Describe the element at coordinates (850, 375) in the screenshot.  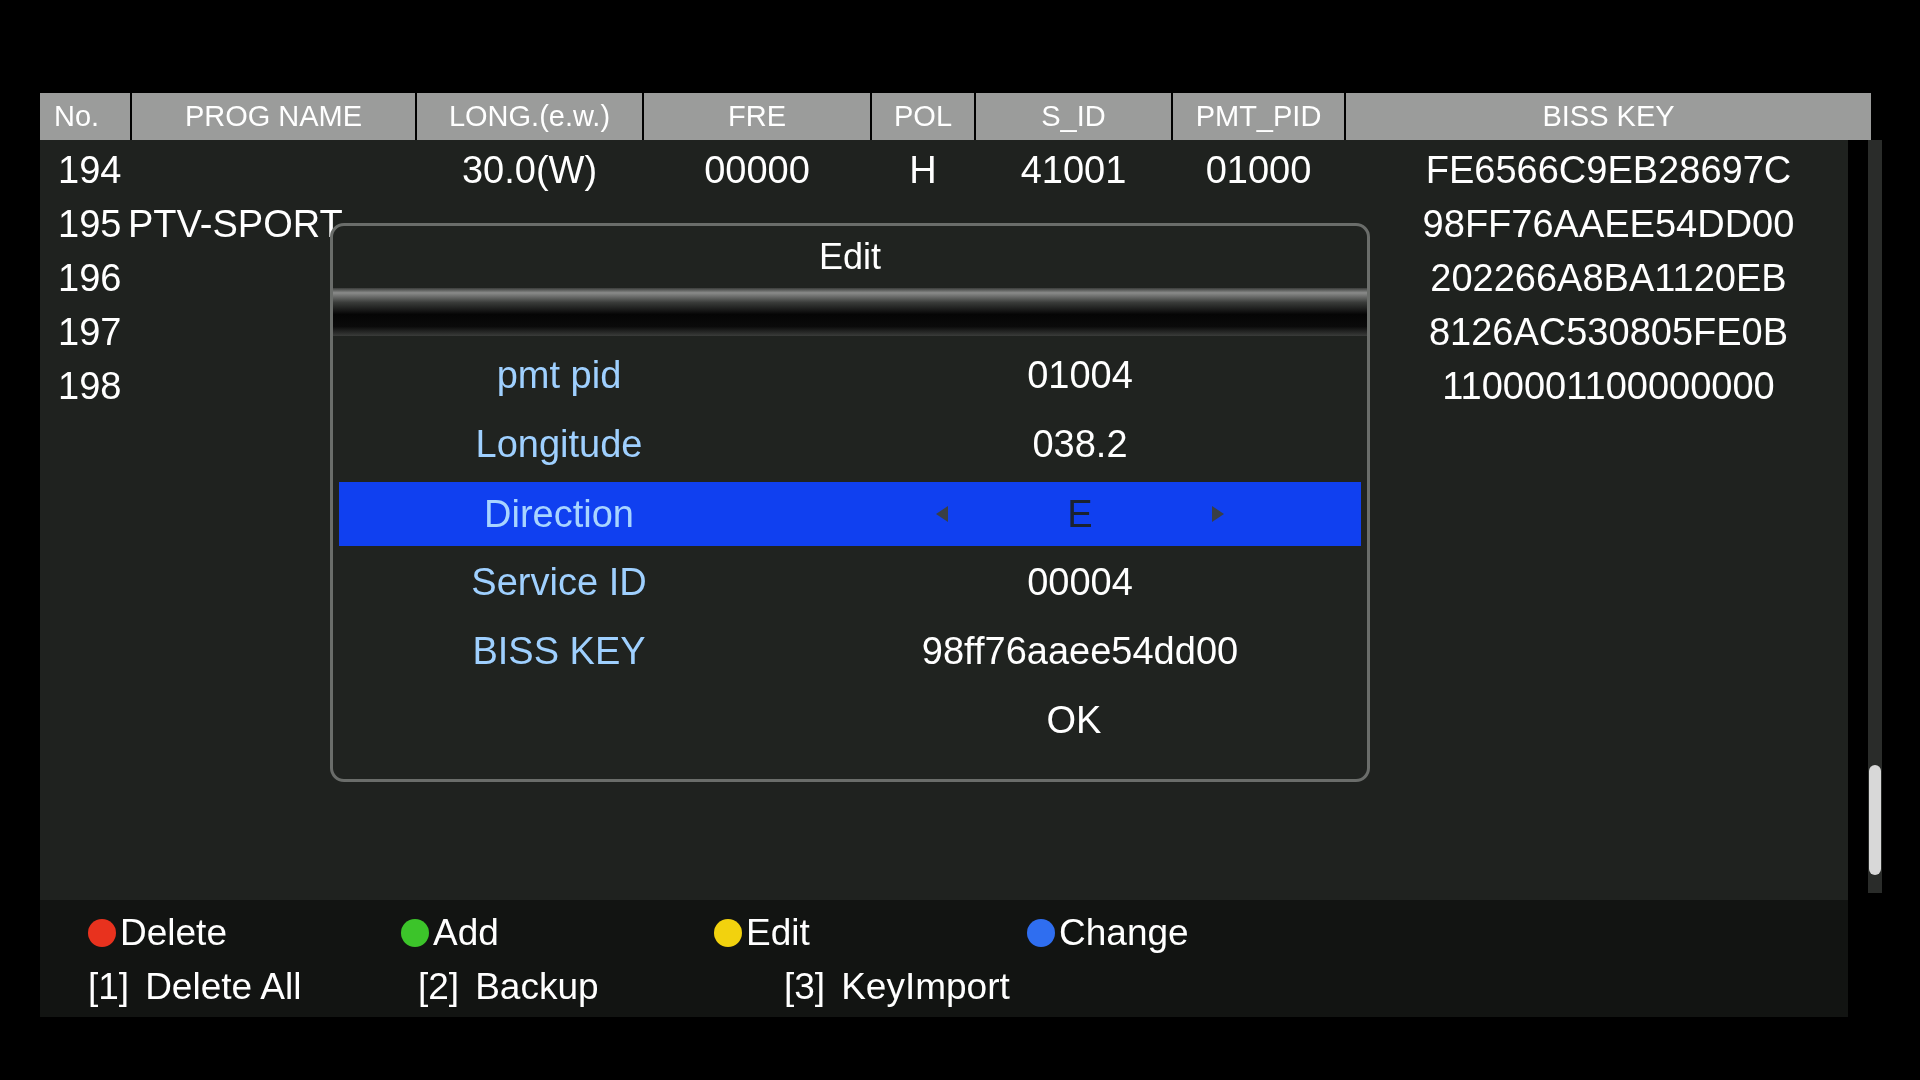
I see `field-row: pmt pid 01004` at that location.